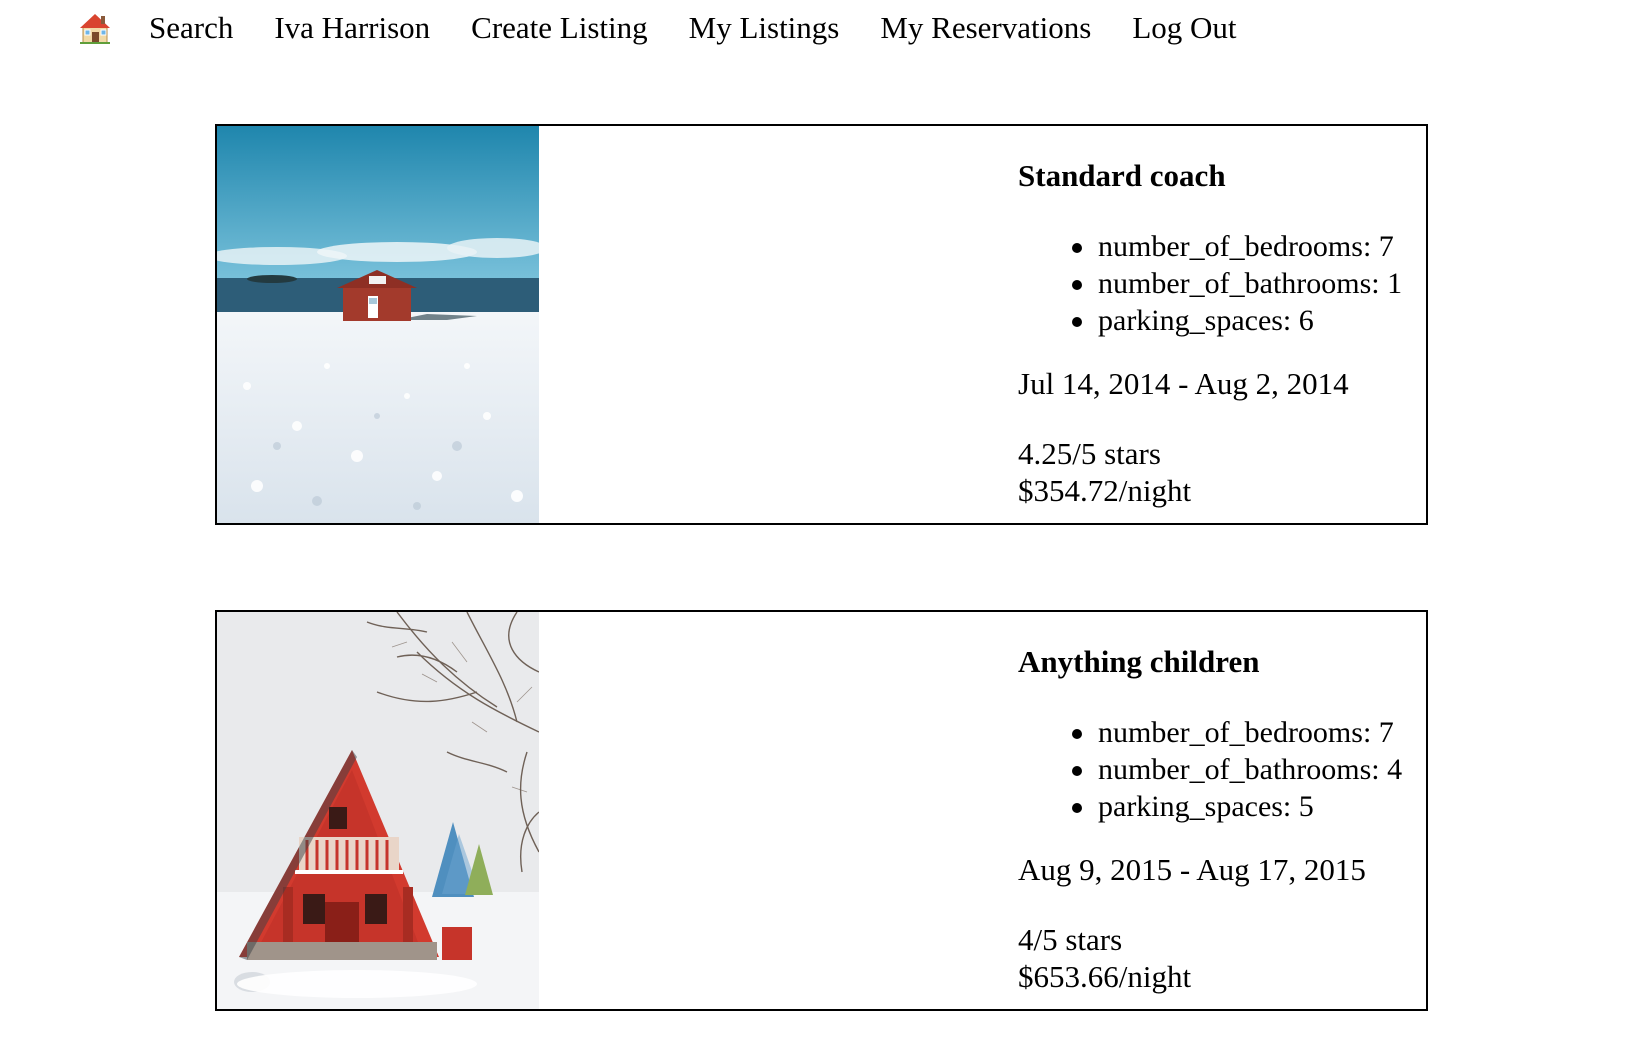 The width and height of the screenshot is (1650, 1060). I want to click on price-text: $354.72/night, so click(1105, 490).